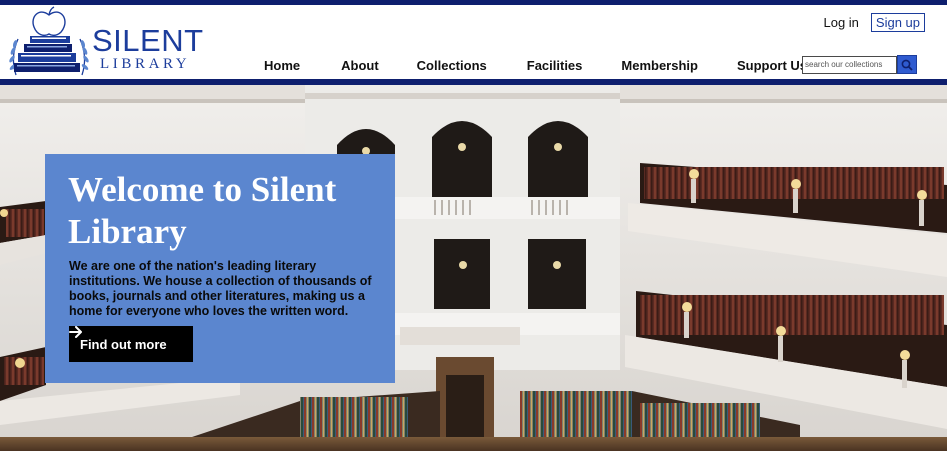 Image resolution: width=947 pixels, height=451 pixels. Describe the element at coordinates (659, 67) in the screenshot. I see `nav-item-membership: Membership` at that location.